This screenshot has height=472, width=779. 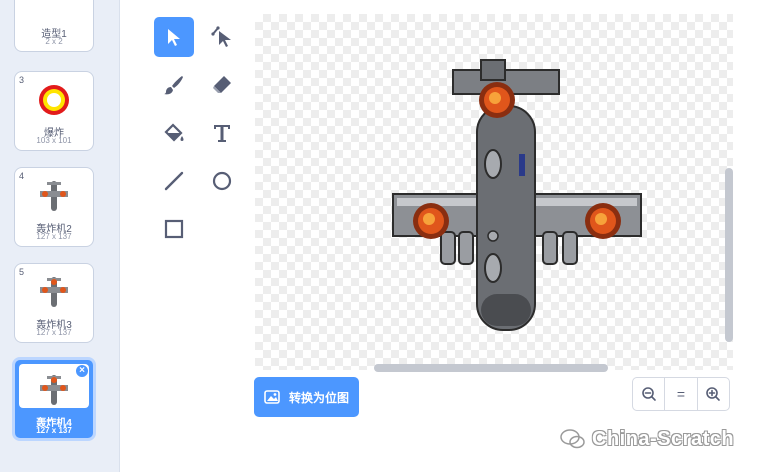 I want to click on chat-bubble-icon, so click(x=572, y=439).